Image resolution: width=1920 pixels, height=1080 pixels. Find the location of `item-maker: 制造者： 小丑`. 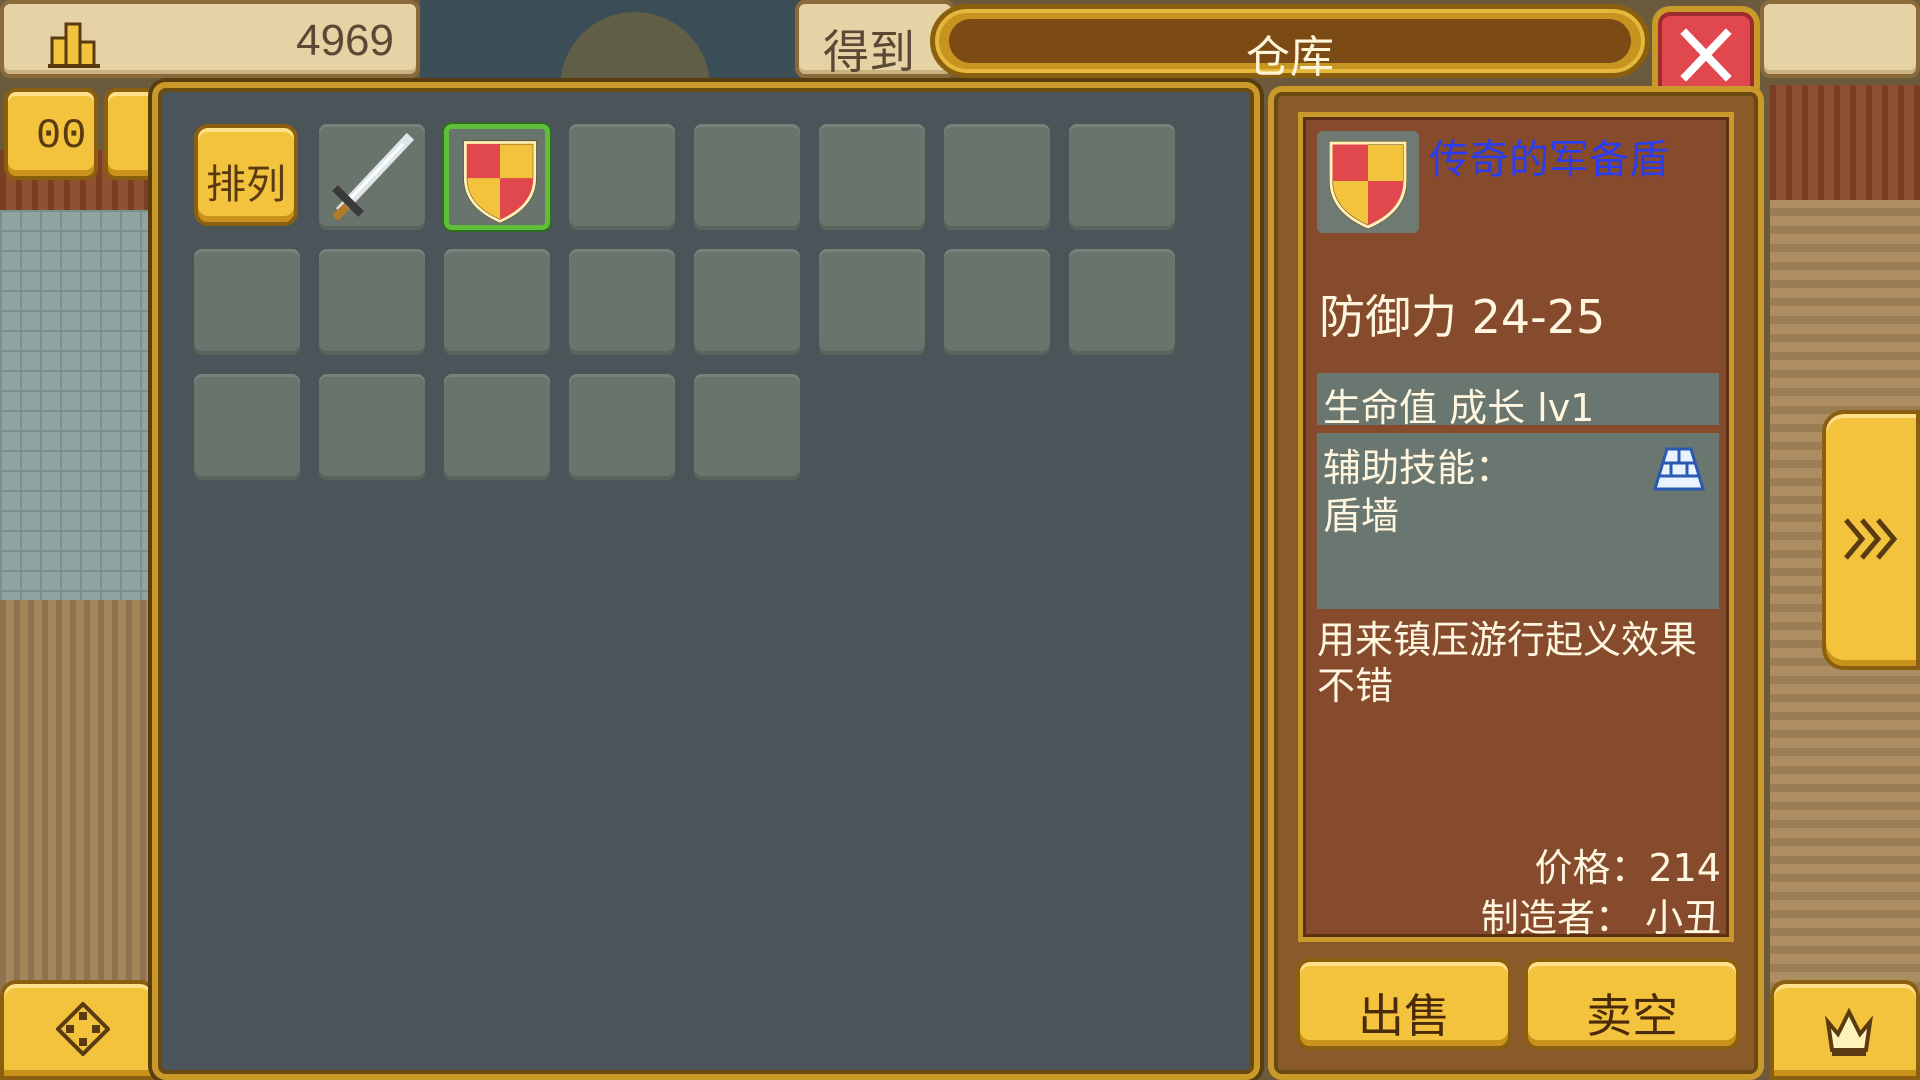

item-maker: 制造者： 小丑 is located at coordinates (1600, 918).